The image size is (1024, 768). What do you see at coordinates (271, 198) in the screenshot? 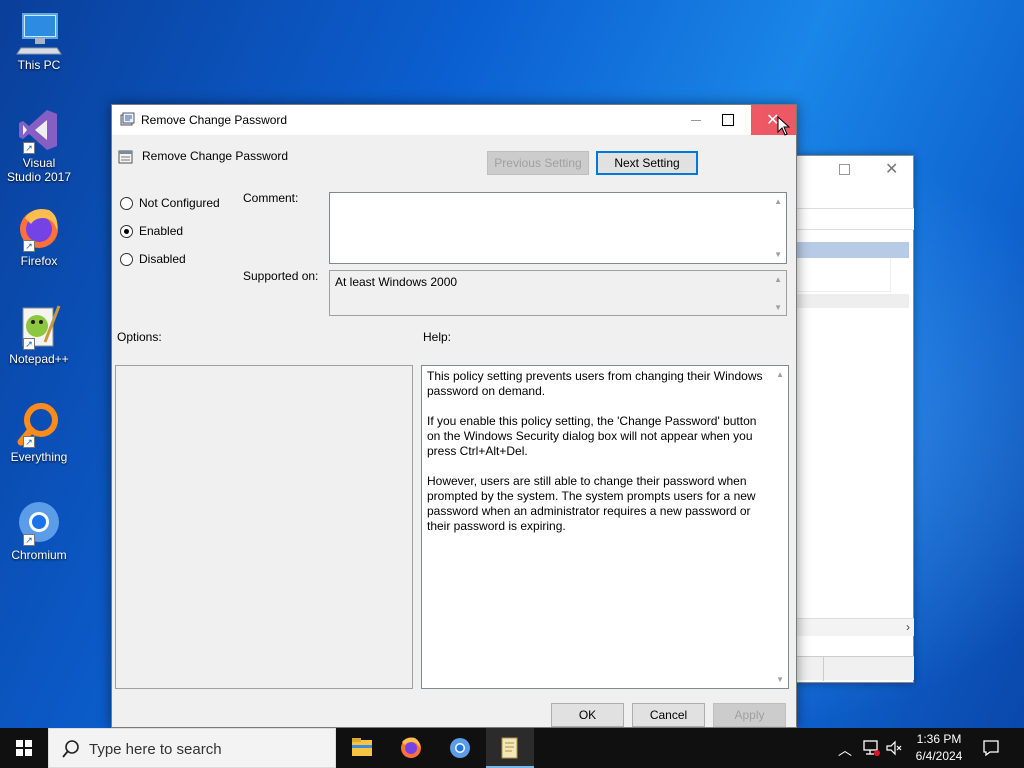
I see `comment-label: Comment:` at bounding box center [271, 198].